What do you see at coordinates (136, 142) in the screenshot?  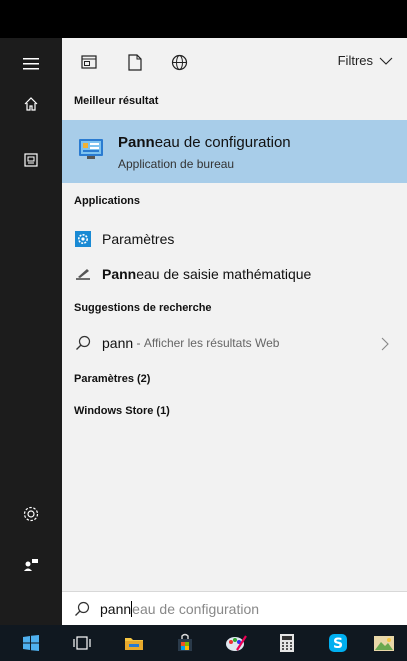 I see `best-result-title-match: Pann` at bounding box center [136, 142].